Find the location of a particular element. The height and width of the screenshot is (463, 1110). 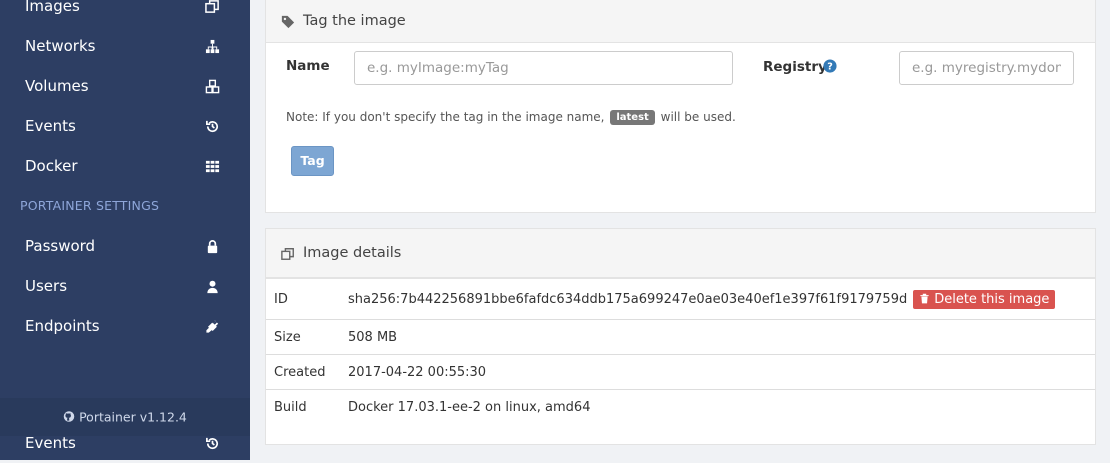

sidebar-item-label: Docker is located at coordinates (51, 166).